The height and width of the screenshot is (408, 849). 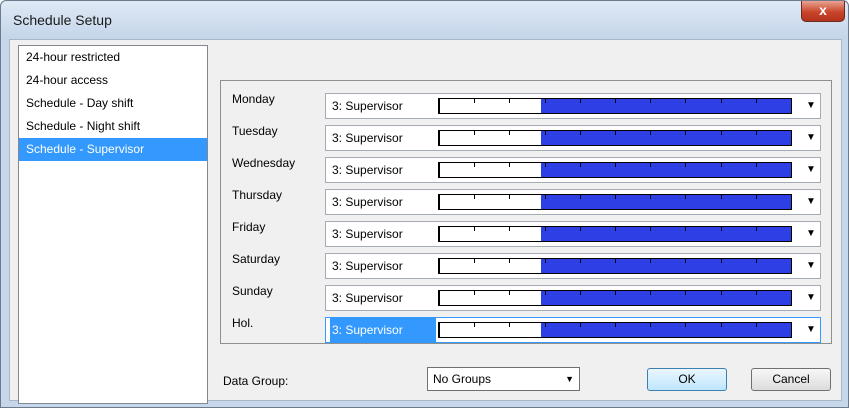 I want to click on ok-button: OK, so click(x=687, y=379).